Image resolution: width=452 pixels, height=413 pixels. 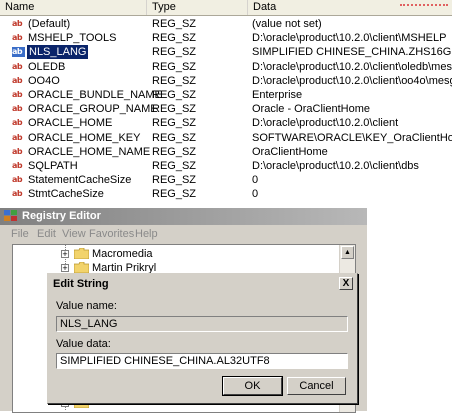 I want to click on value-name: ORACLE_HOME, so click(x=70, y=123).